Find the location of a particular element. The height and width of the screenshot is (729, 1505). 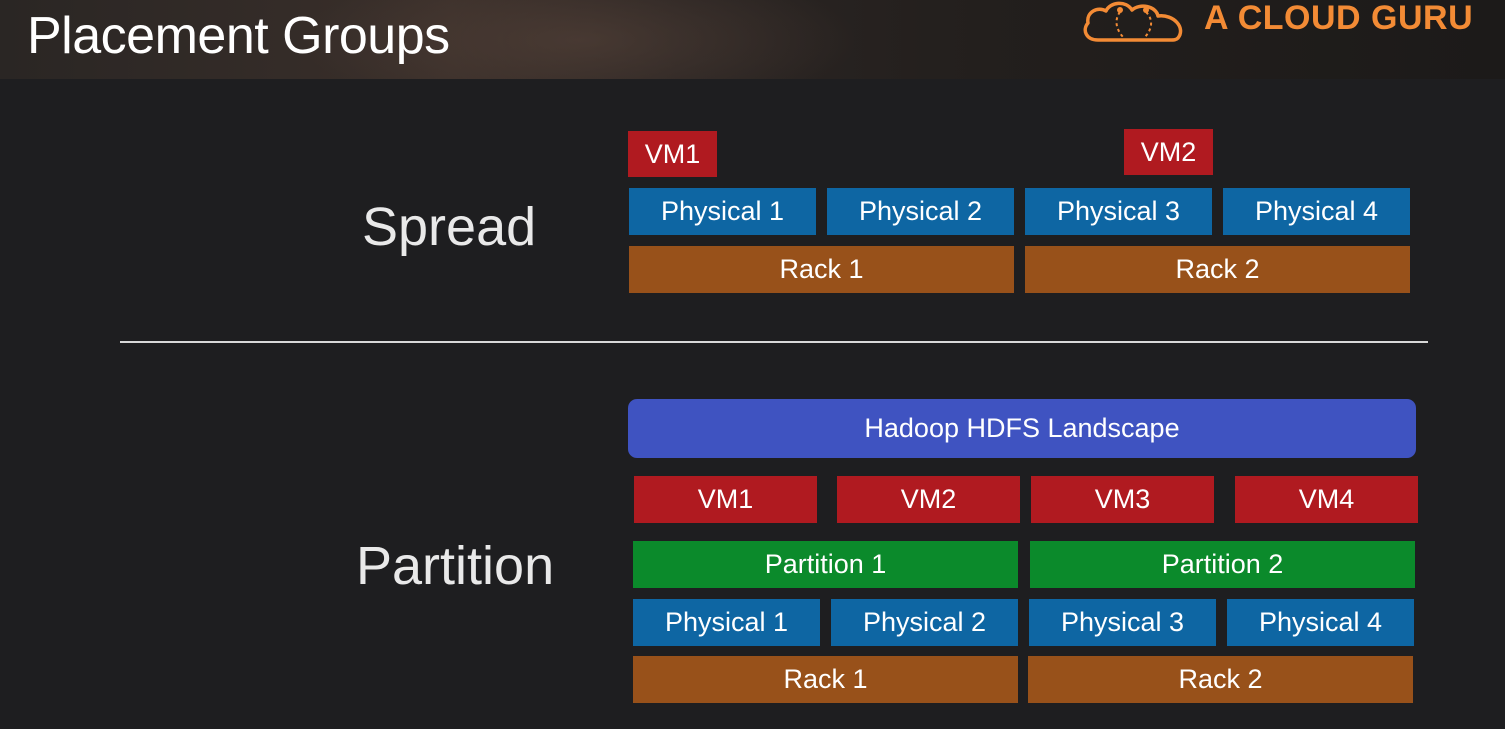

spread-rack-2: Rack 2 is located at coordinates (1217, 269).